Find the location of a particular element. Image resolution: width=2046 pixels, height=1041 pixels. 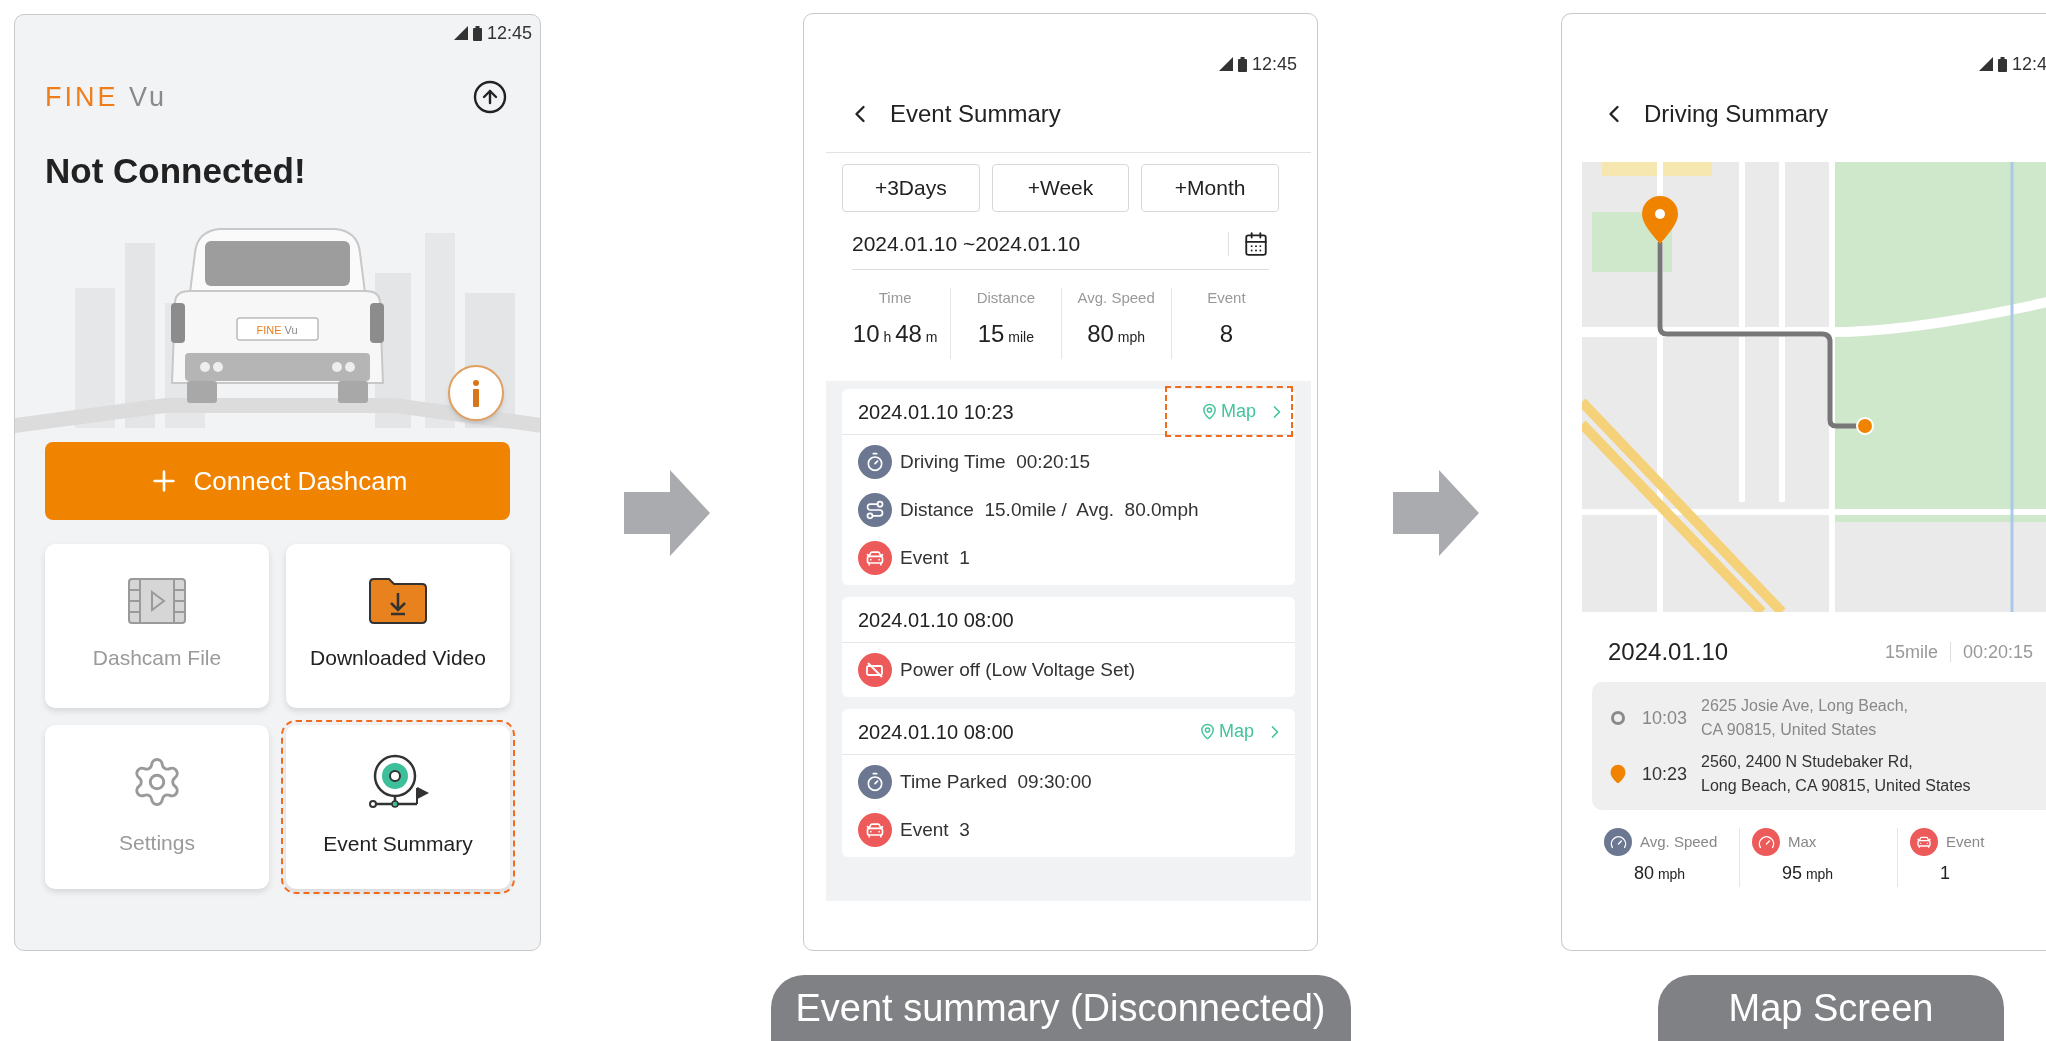

screen-title: Event Summary is located at coordinates (975, 114).